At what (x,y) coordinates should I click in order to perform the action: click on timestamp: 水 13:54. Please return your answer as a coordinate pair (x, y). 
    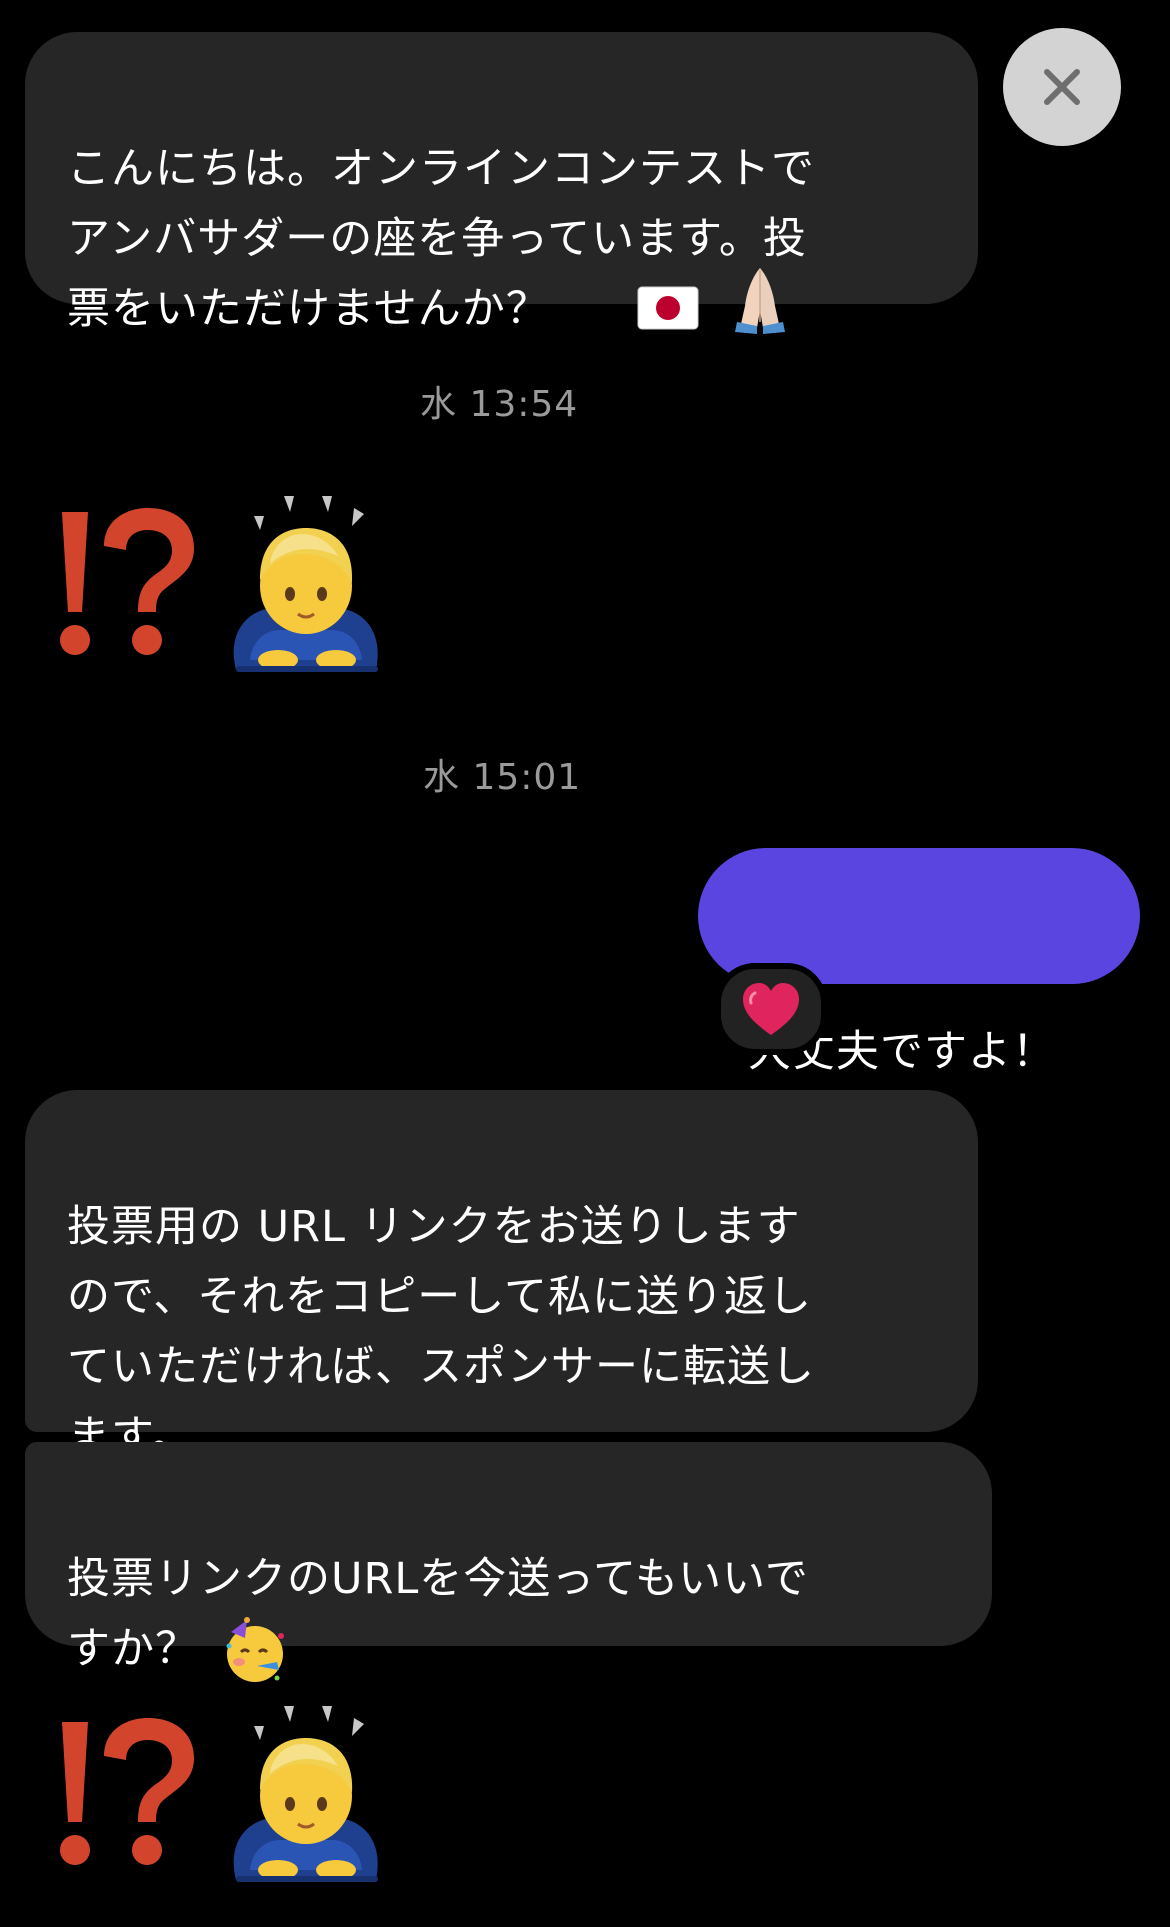
    Looking at the image, I should click on (499, 404).